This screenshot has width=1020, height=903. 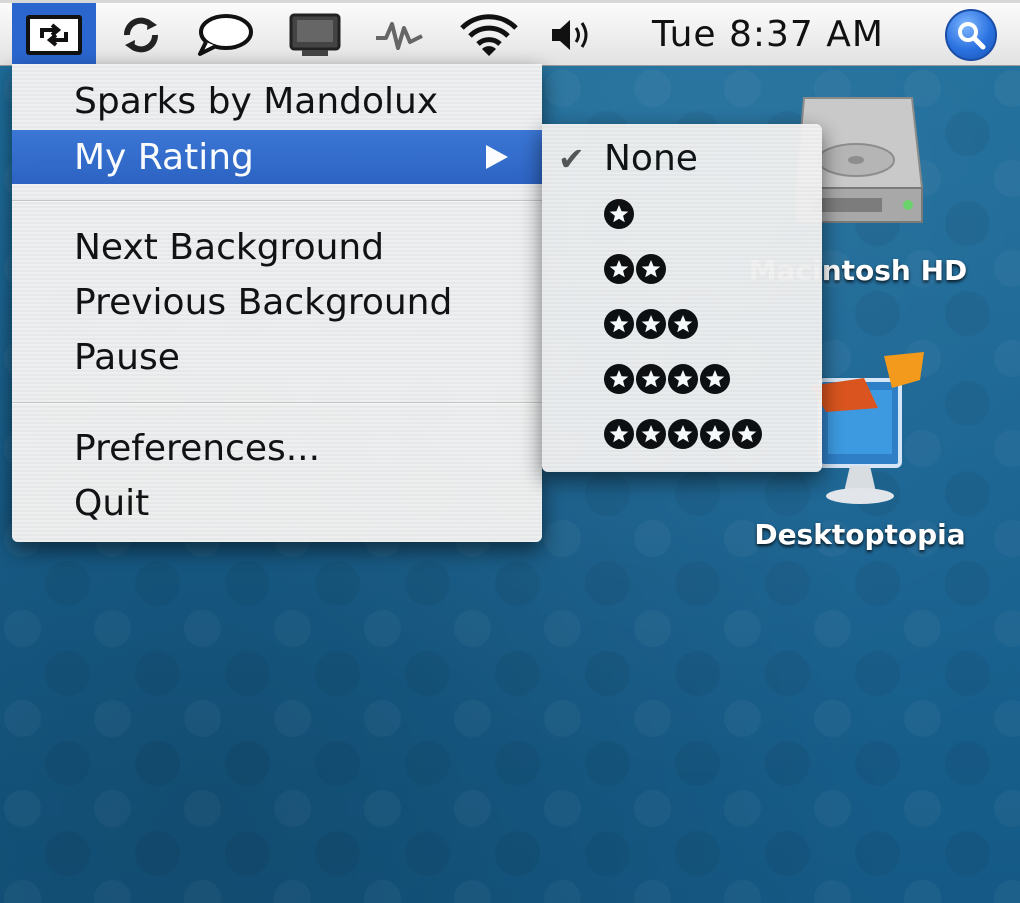 I want to click on volume-icon, so click(x=571, y=34).